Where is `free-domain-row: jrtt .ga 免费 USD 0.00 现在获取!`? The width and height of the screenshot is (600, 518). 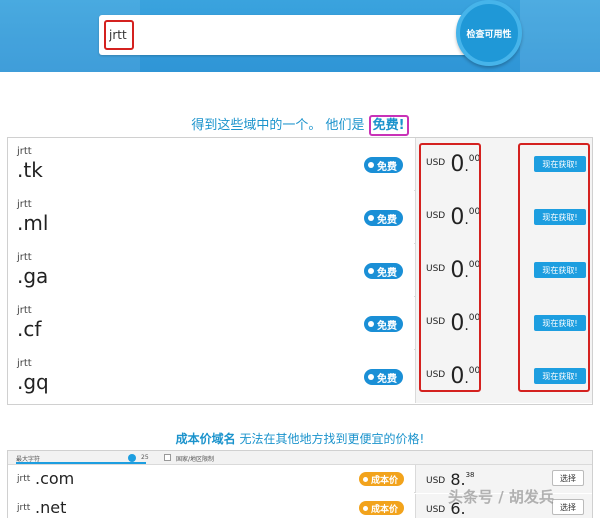 free-domain-row: jrtt .ga 免费 USD 0.00 现在获取! is located at coordinates (300, 270).